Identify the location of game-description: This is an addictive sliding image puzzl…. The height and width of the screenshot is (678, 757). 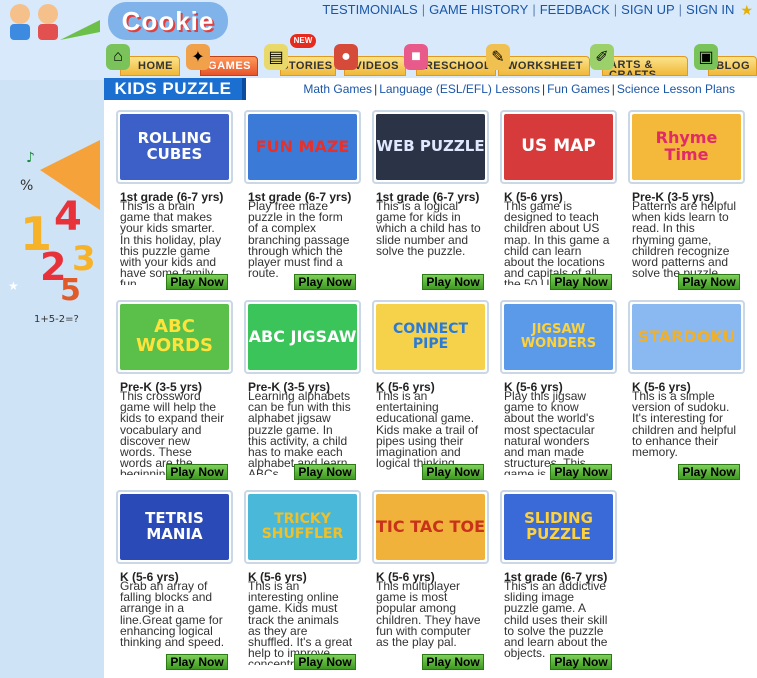
(556, 621).